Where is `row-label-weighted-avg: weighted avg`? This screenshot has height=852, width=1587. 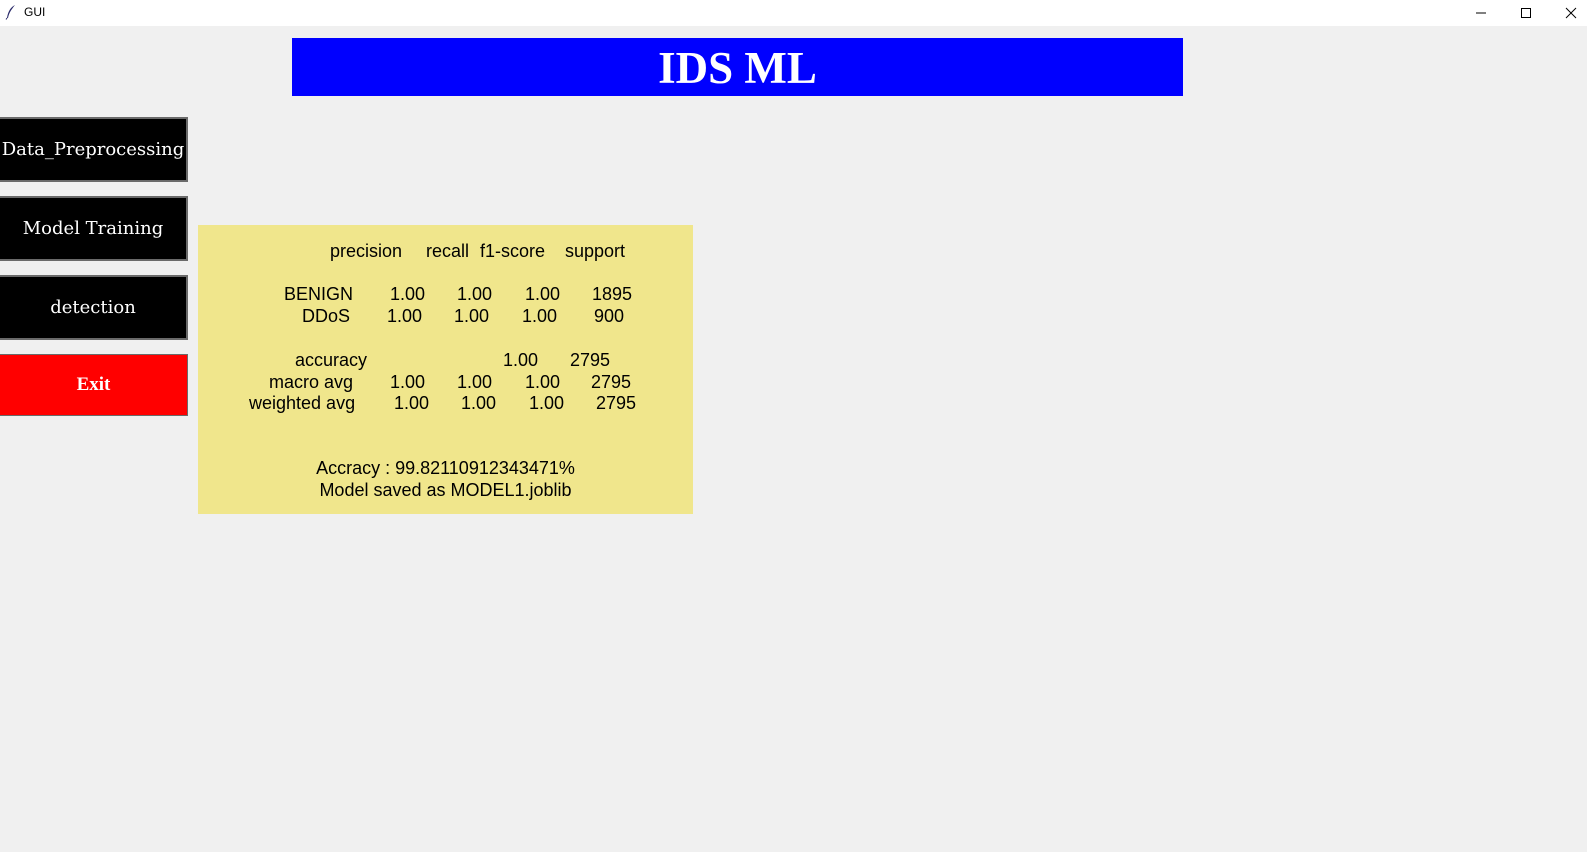
row-label-weighted-avg: weighted avg is located at coordinates (302, 403).